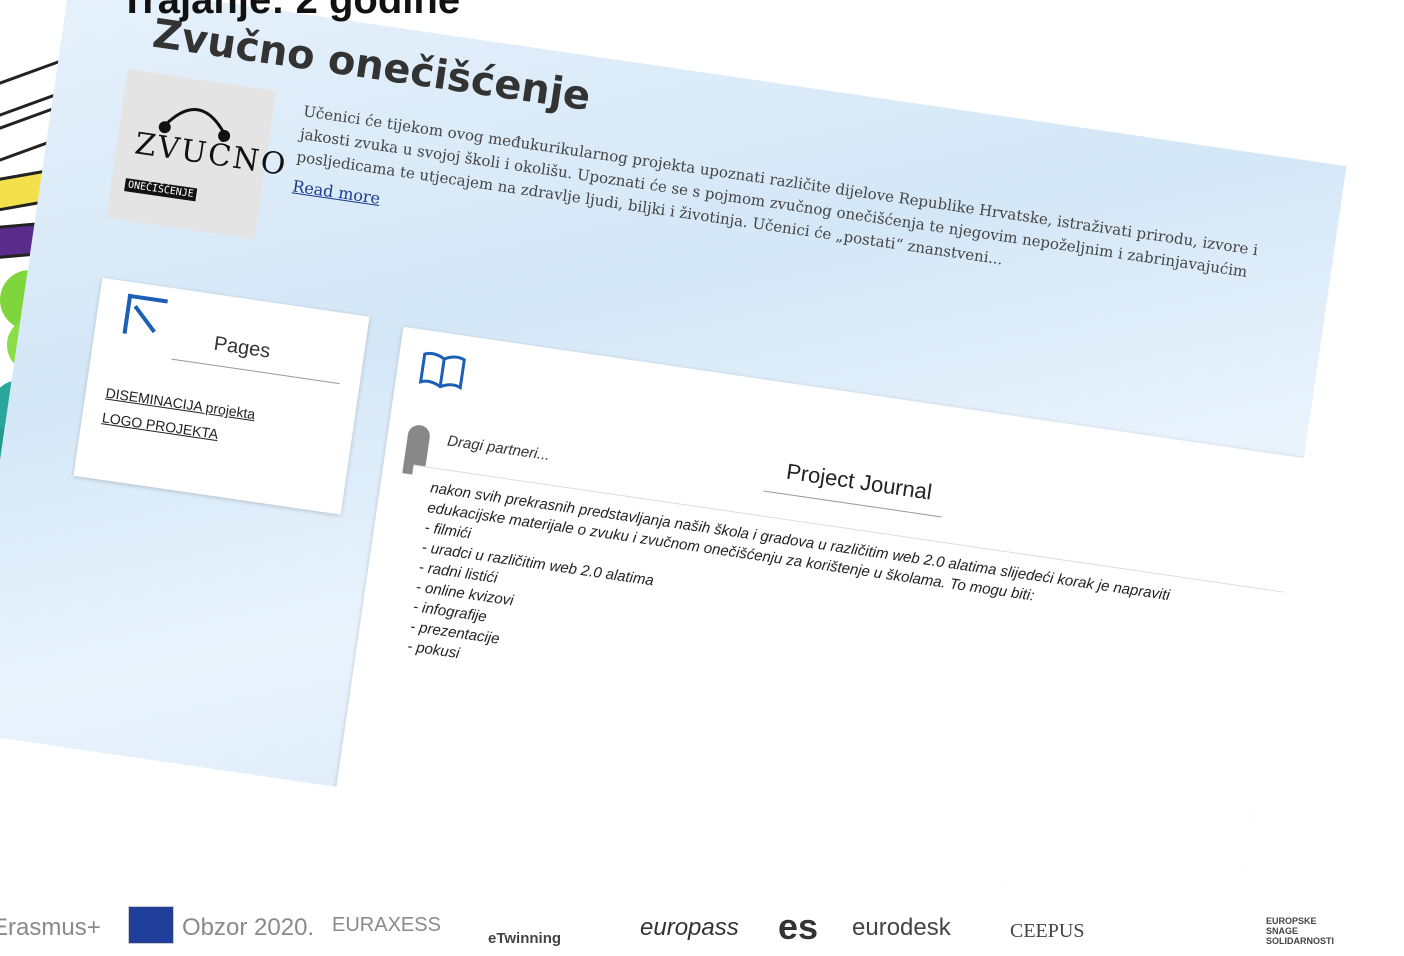 The width and height of the screenshot is (1404, 956). What do you see at coordinates (145, 316) in the screenshot?
I see `pages-corner-icon` at bounding box center [145, 316].